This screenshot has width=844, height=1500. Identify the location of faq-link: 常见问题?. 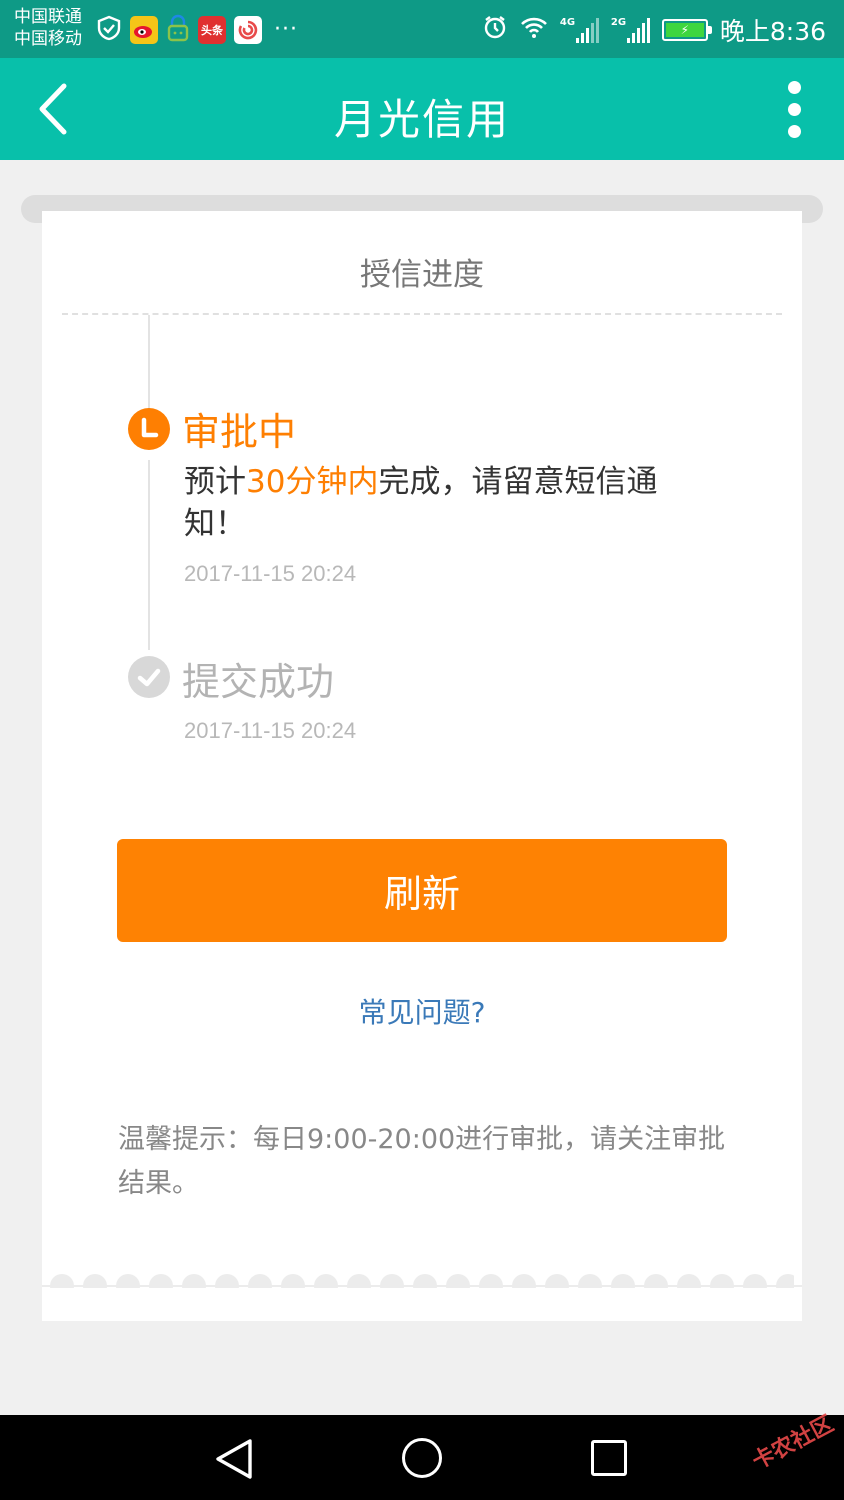
(422, 1011).